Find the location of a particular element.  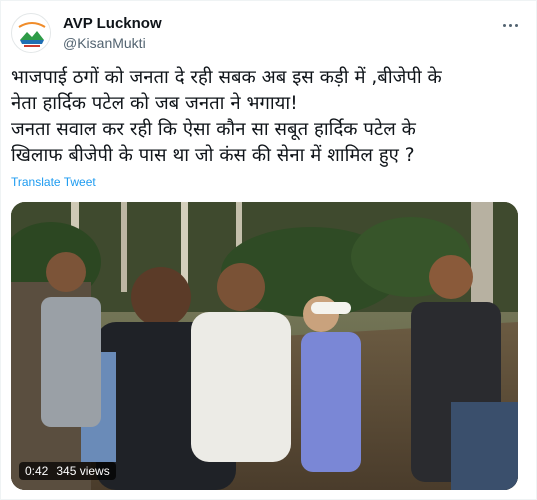

author-avatar is located at coordinates (31, 33).